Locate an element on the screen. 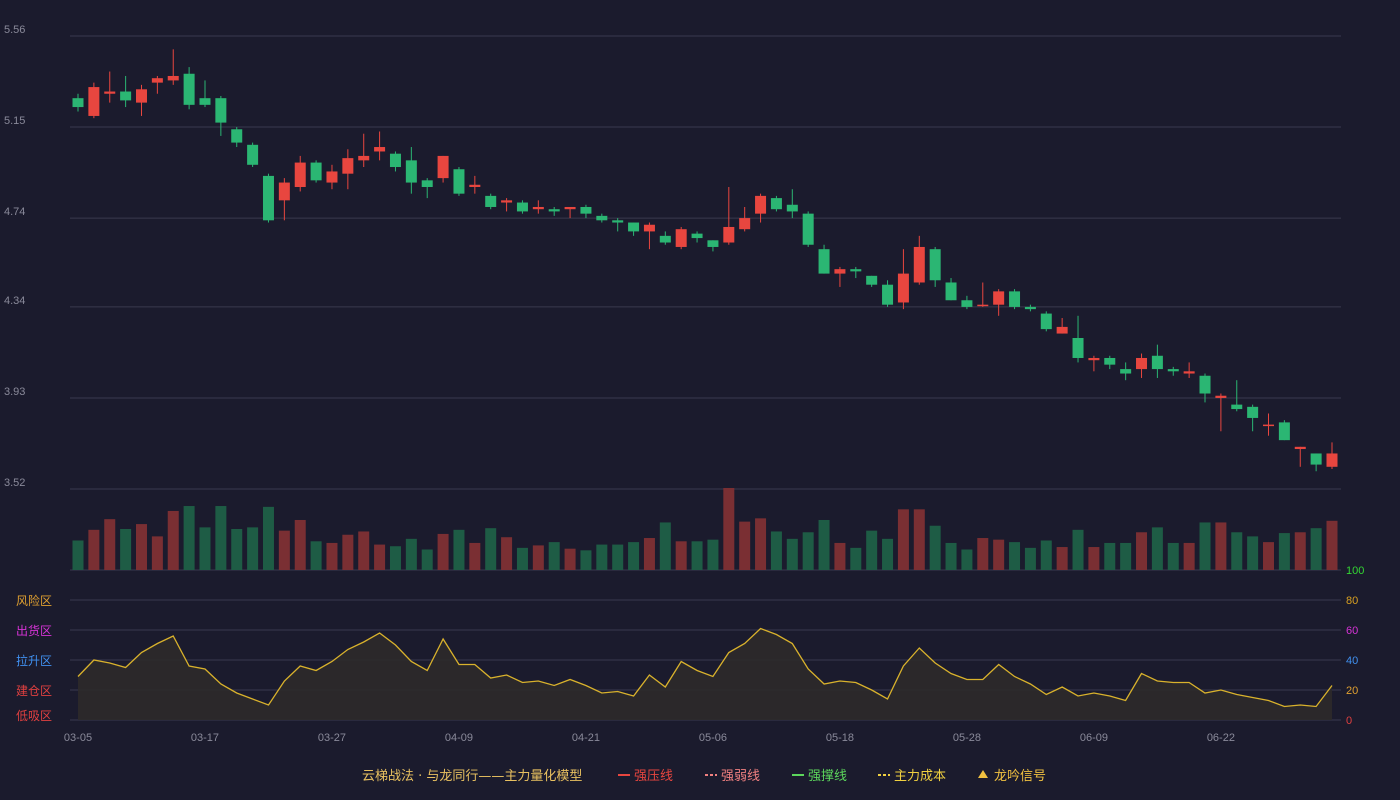 This screenshot has height=800, width=1400. legend-triangle-icon is located at coordinates (983, 774).